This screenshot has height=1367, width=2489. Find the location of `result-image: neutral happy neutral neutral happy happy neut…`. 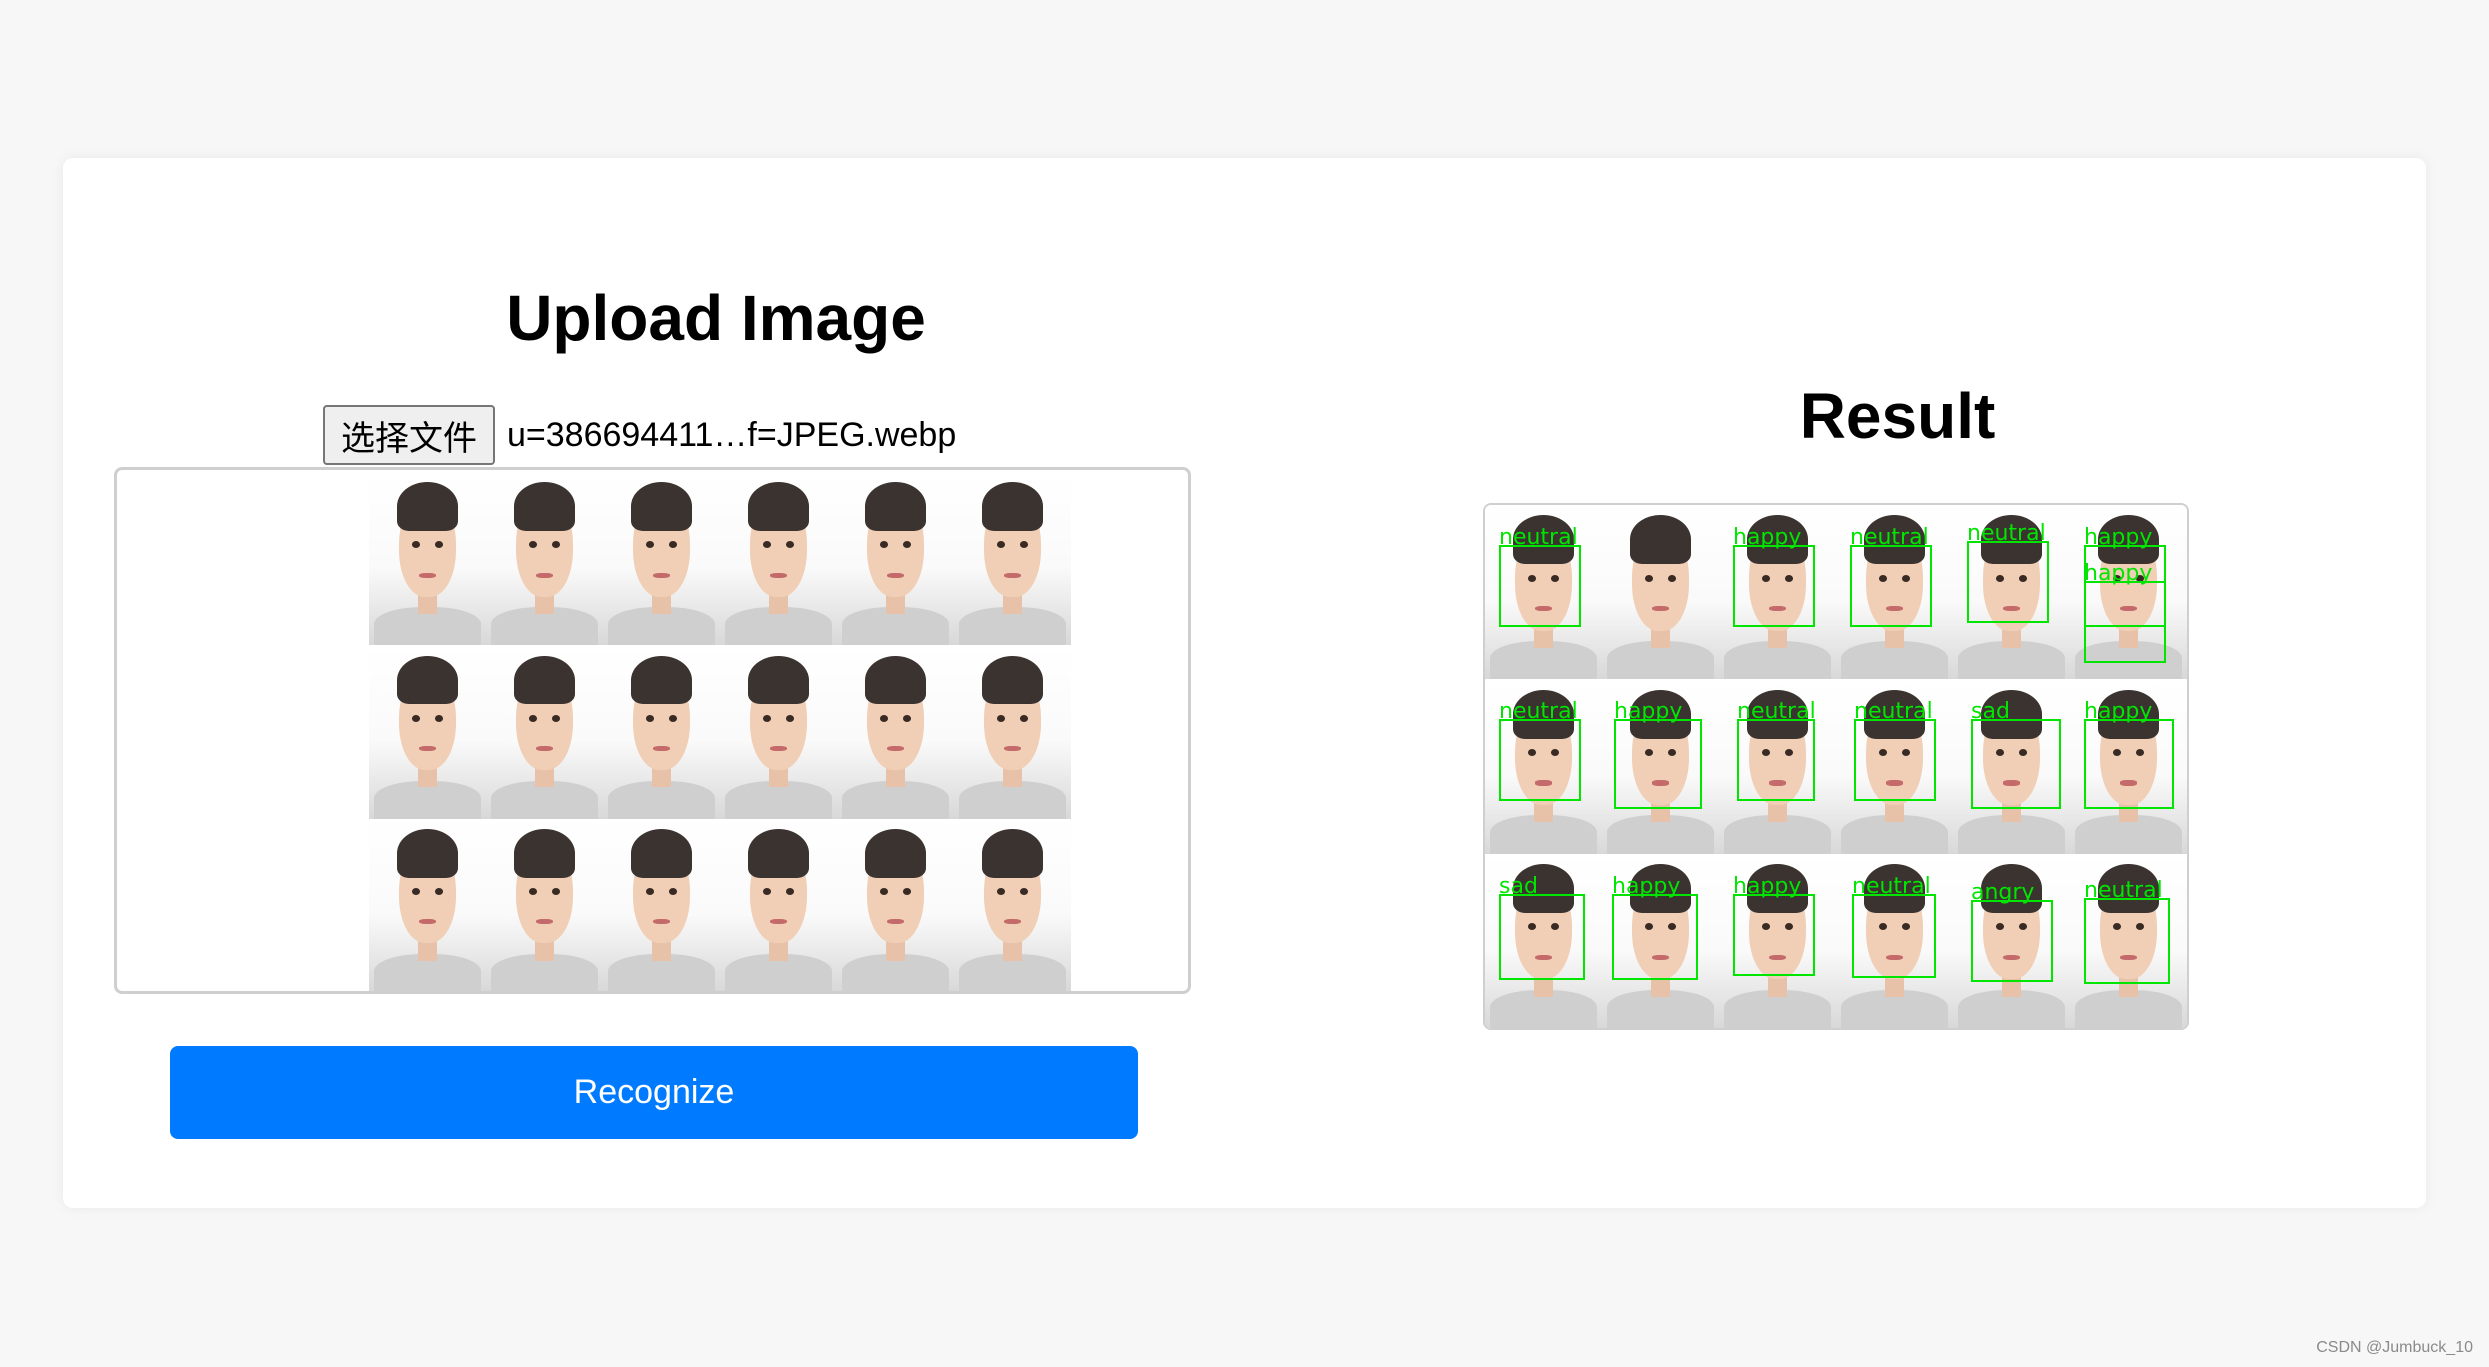

result-image: neutral happy neutral neutral happy happy neut… is located at coordinates (1836, 766).